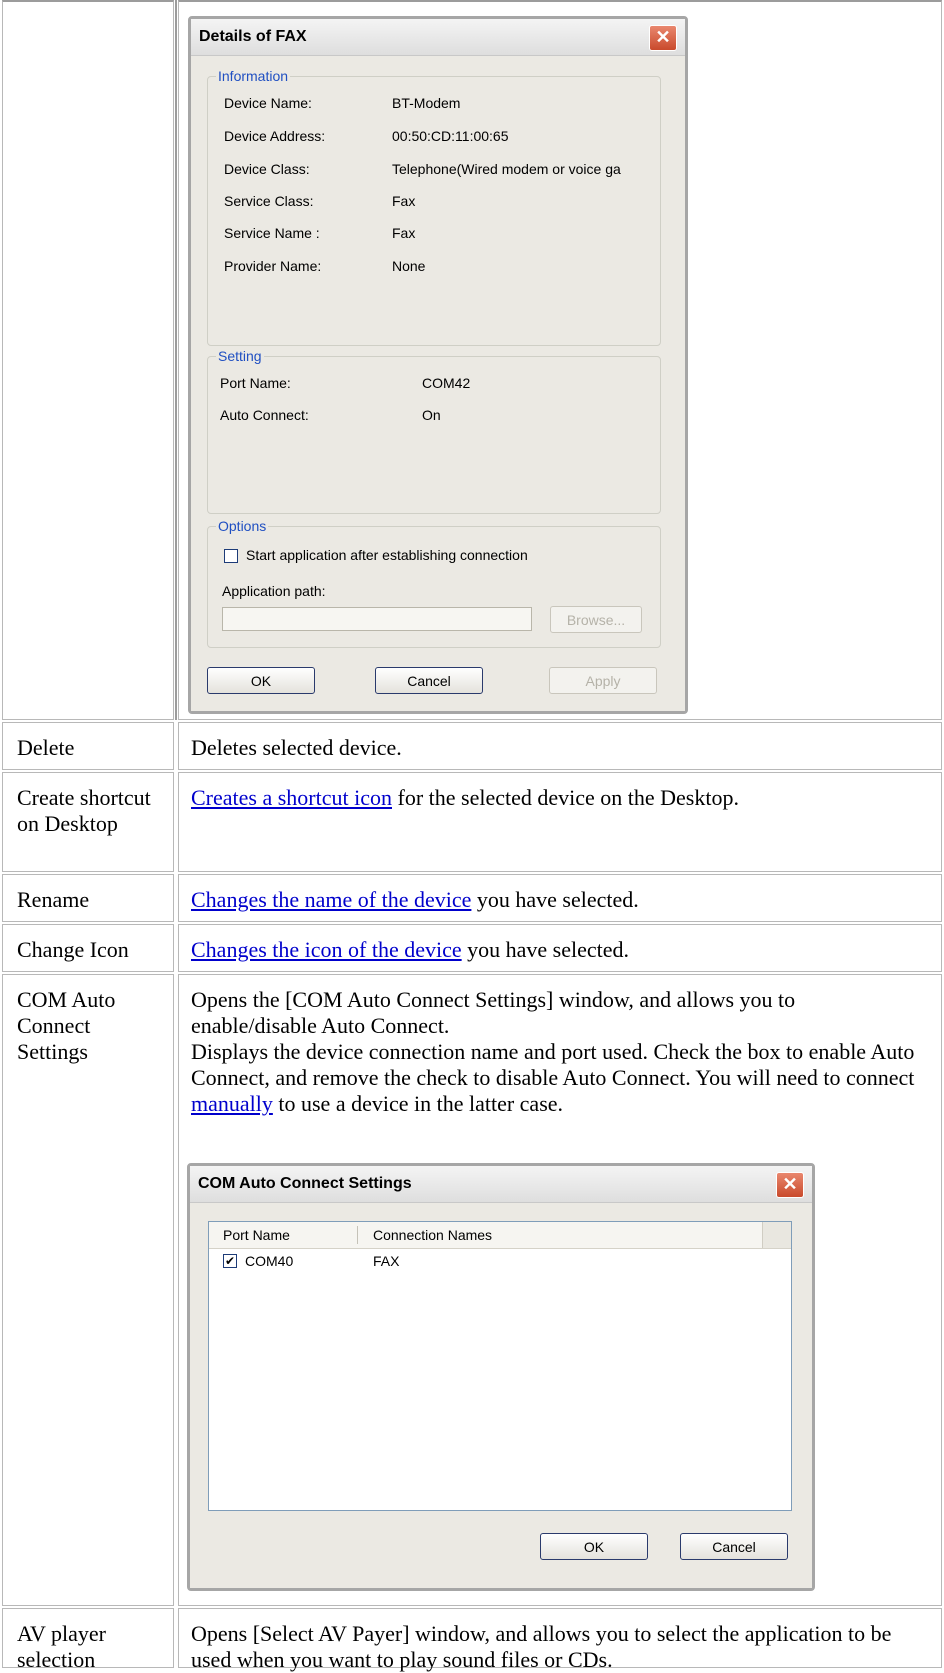 The width and height of the screenshot is (944, 1673). Describe the element at coordinates (450, 136) in the screenshot. I see `info-value: 00:50:CD:11:00:65` at that location.